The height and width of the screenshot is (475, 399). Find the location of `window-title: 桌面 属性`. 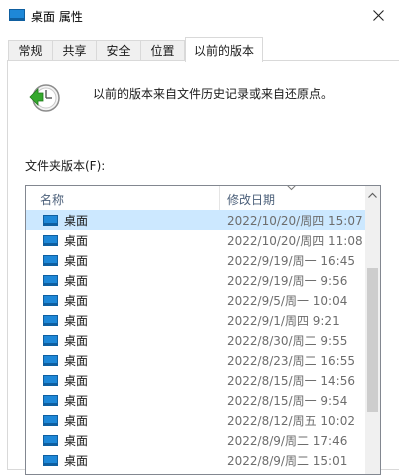

window-title: 桌面 属性 is located at coordinates (57, 17).